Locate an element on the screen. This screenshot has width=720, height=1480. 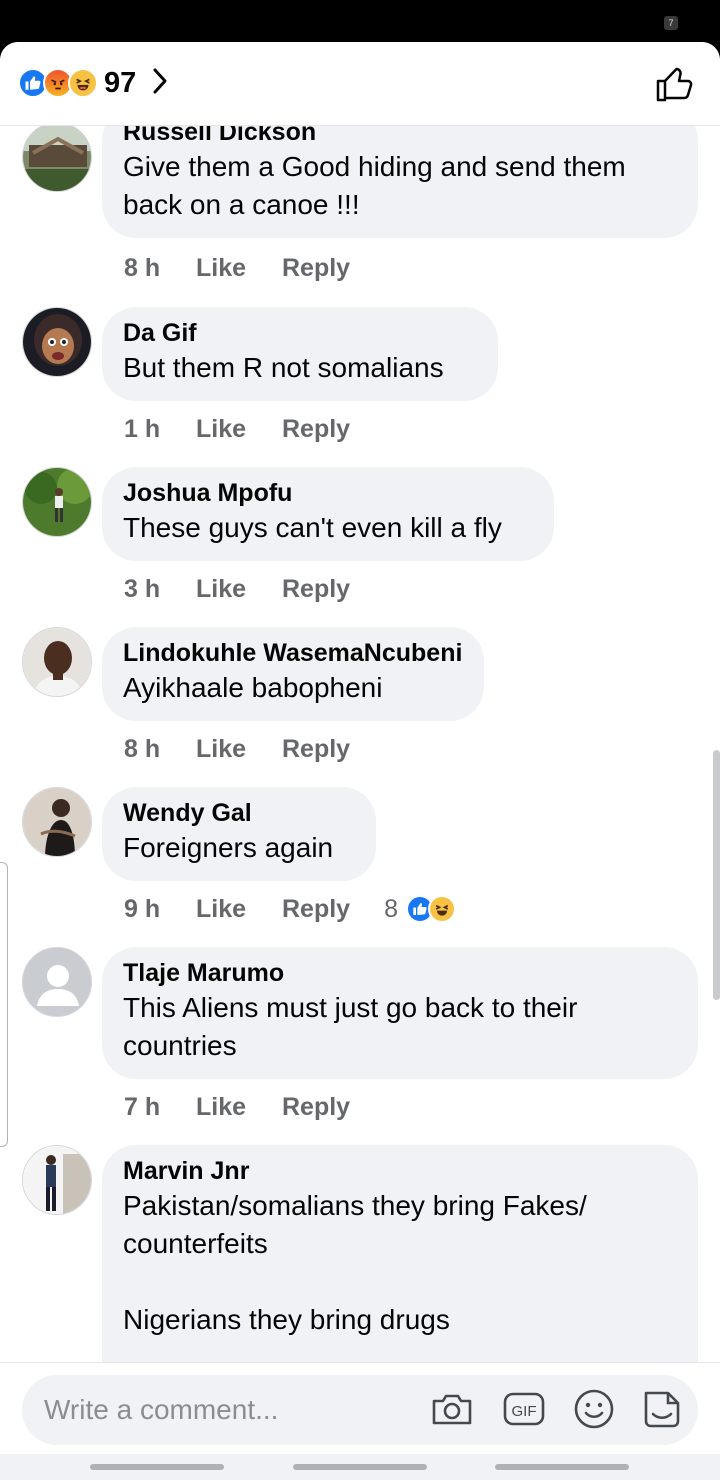
comment-actions: 7 h Like Reply is located at coordinates (237, 1107).